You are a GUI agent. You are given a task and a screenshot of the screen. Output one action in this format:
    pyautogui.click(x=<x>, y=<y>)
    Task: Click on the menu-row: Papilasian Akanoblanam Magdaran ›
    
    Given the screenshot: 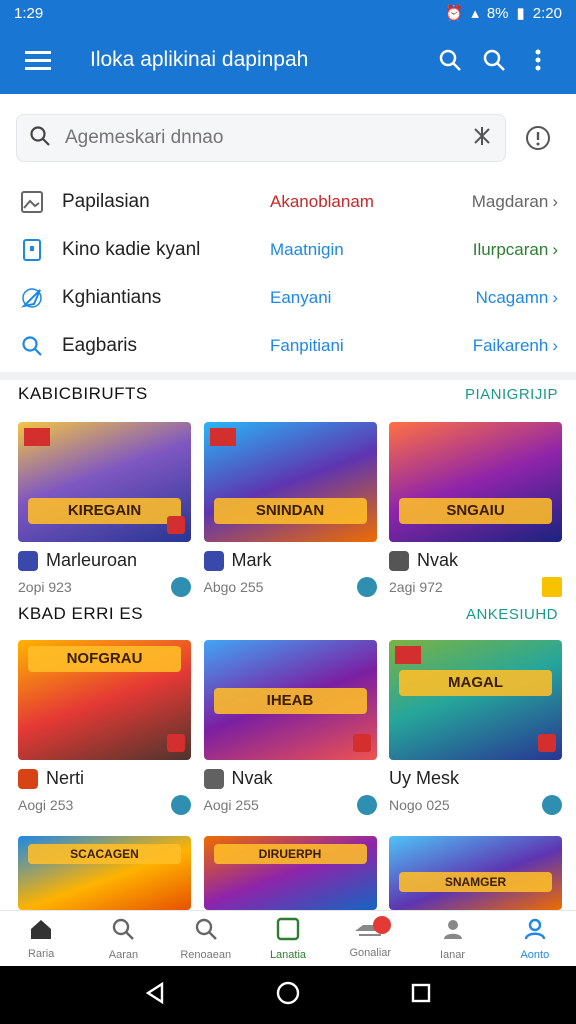 What is the action you would take?
    pyautogui.click(x=288, y=202)
    